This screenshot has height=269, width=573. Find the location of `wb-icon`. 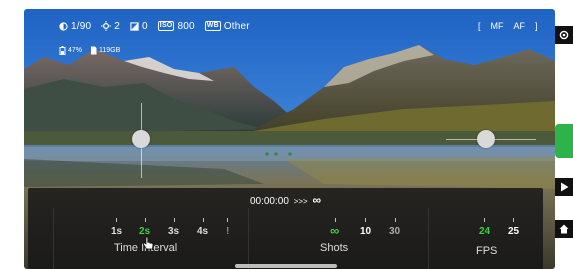

wb-icon is located at coordinates (134, 26).